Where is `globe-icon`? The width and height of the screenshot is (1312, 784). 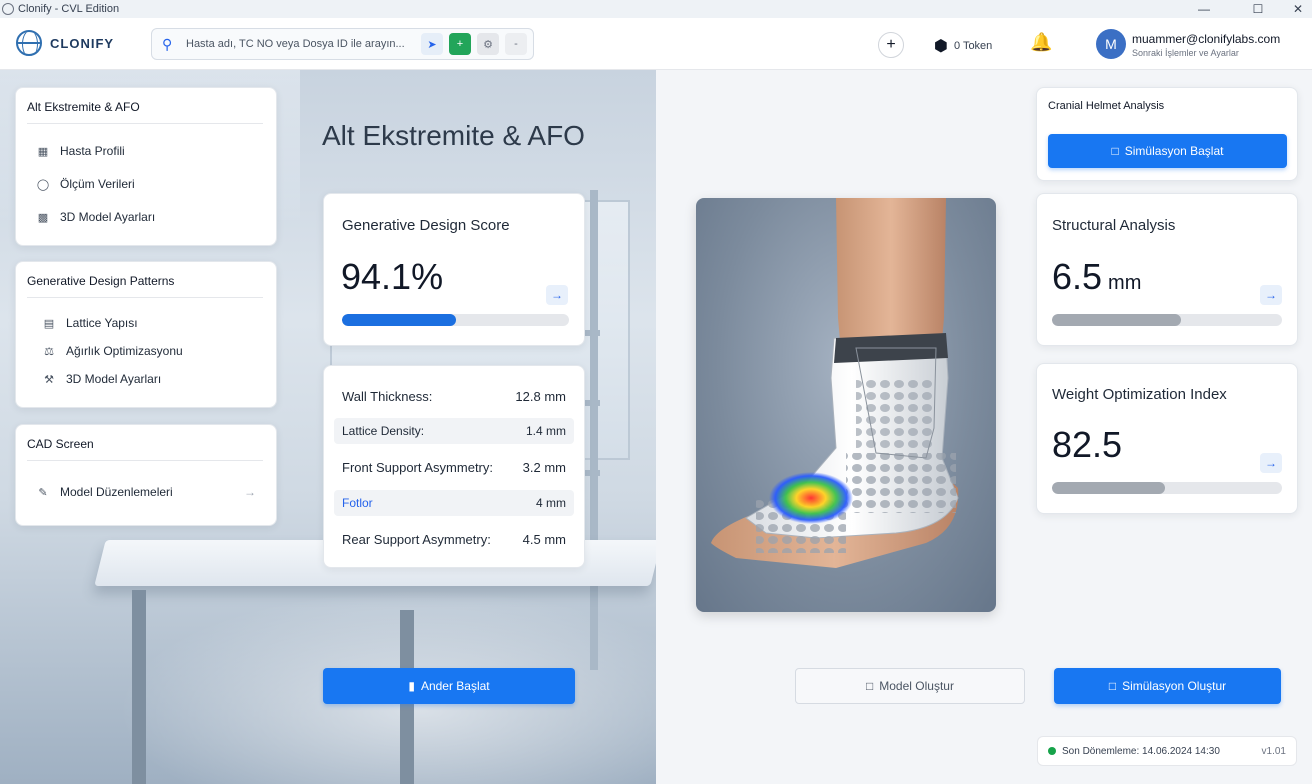 globe-icon is located at coordinates (29, 43).